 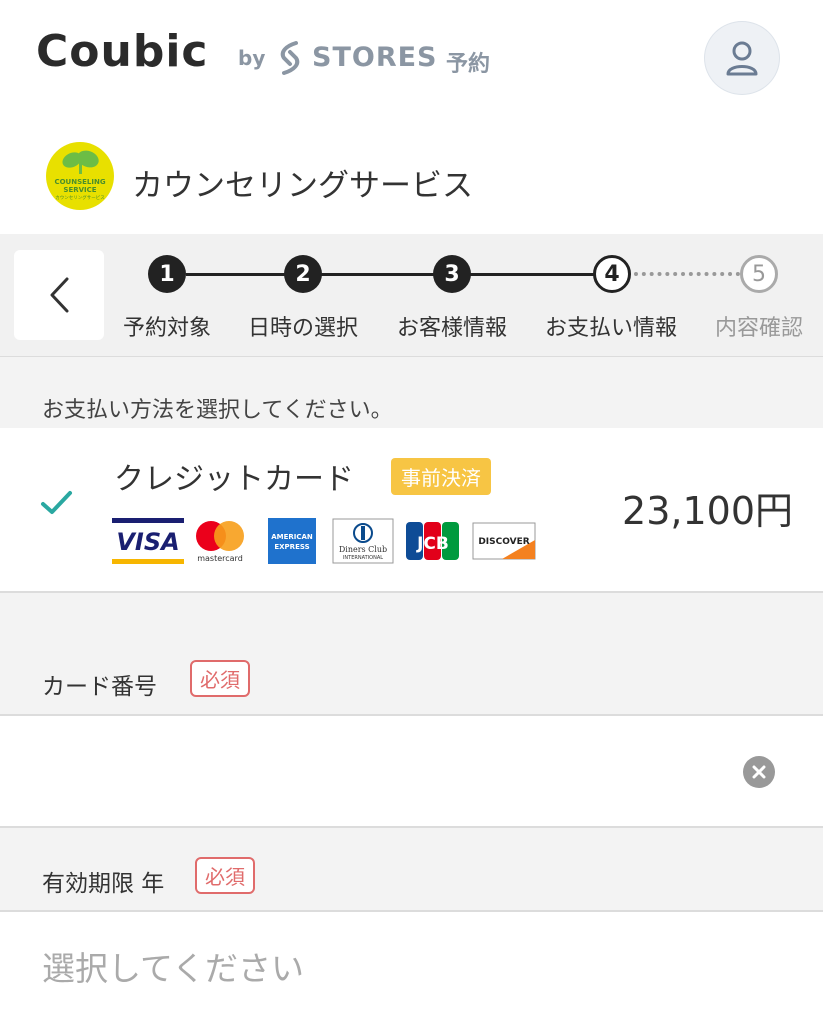 I want to click on back-button, so click(x=59, y=295).